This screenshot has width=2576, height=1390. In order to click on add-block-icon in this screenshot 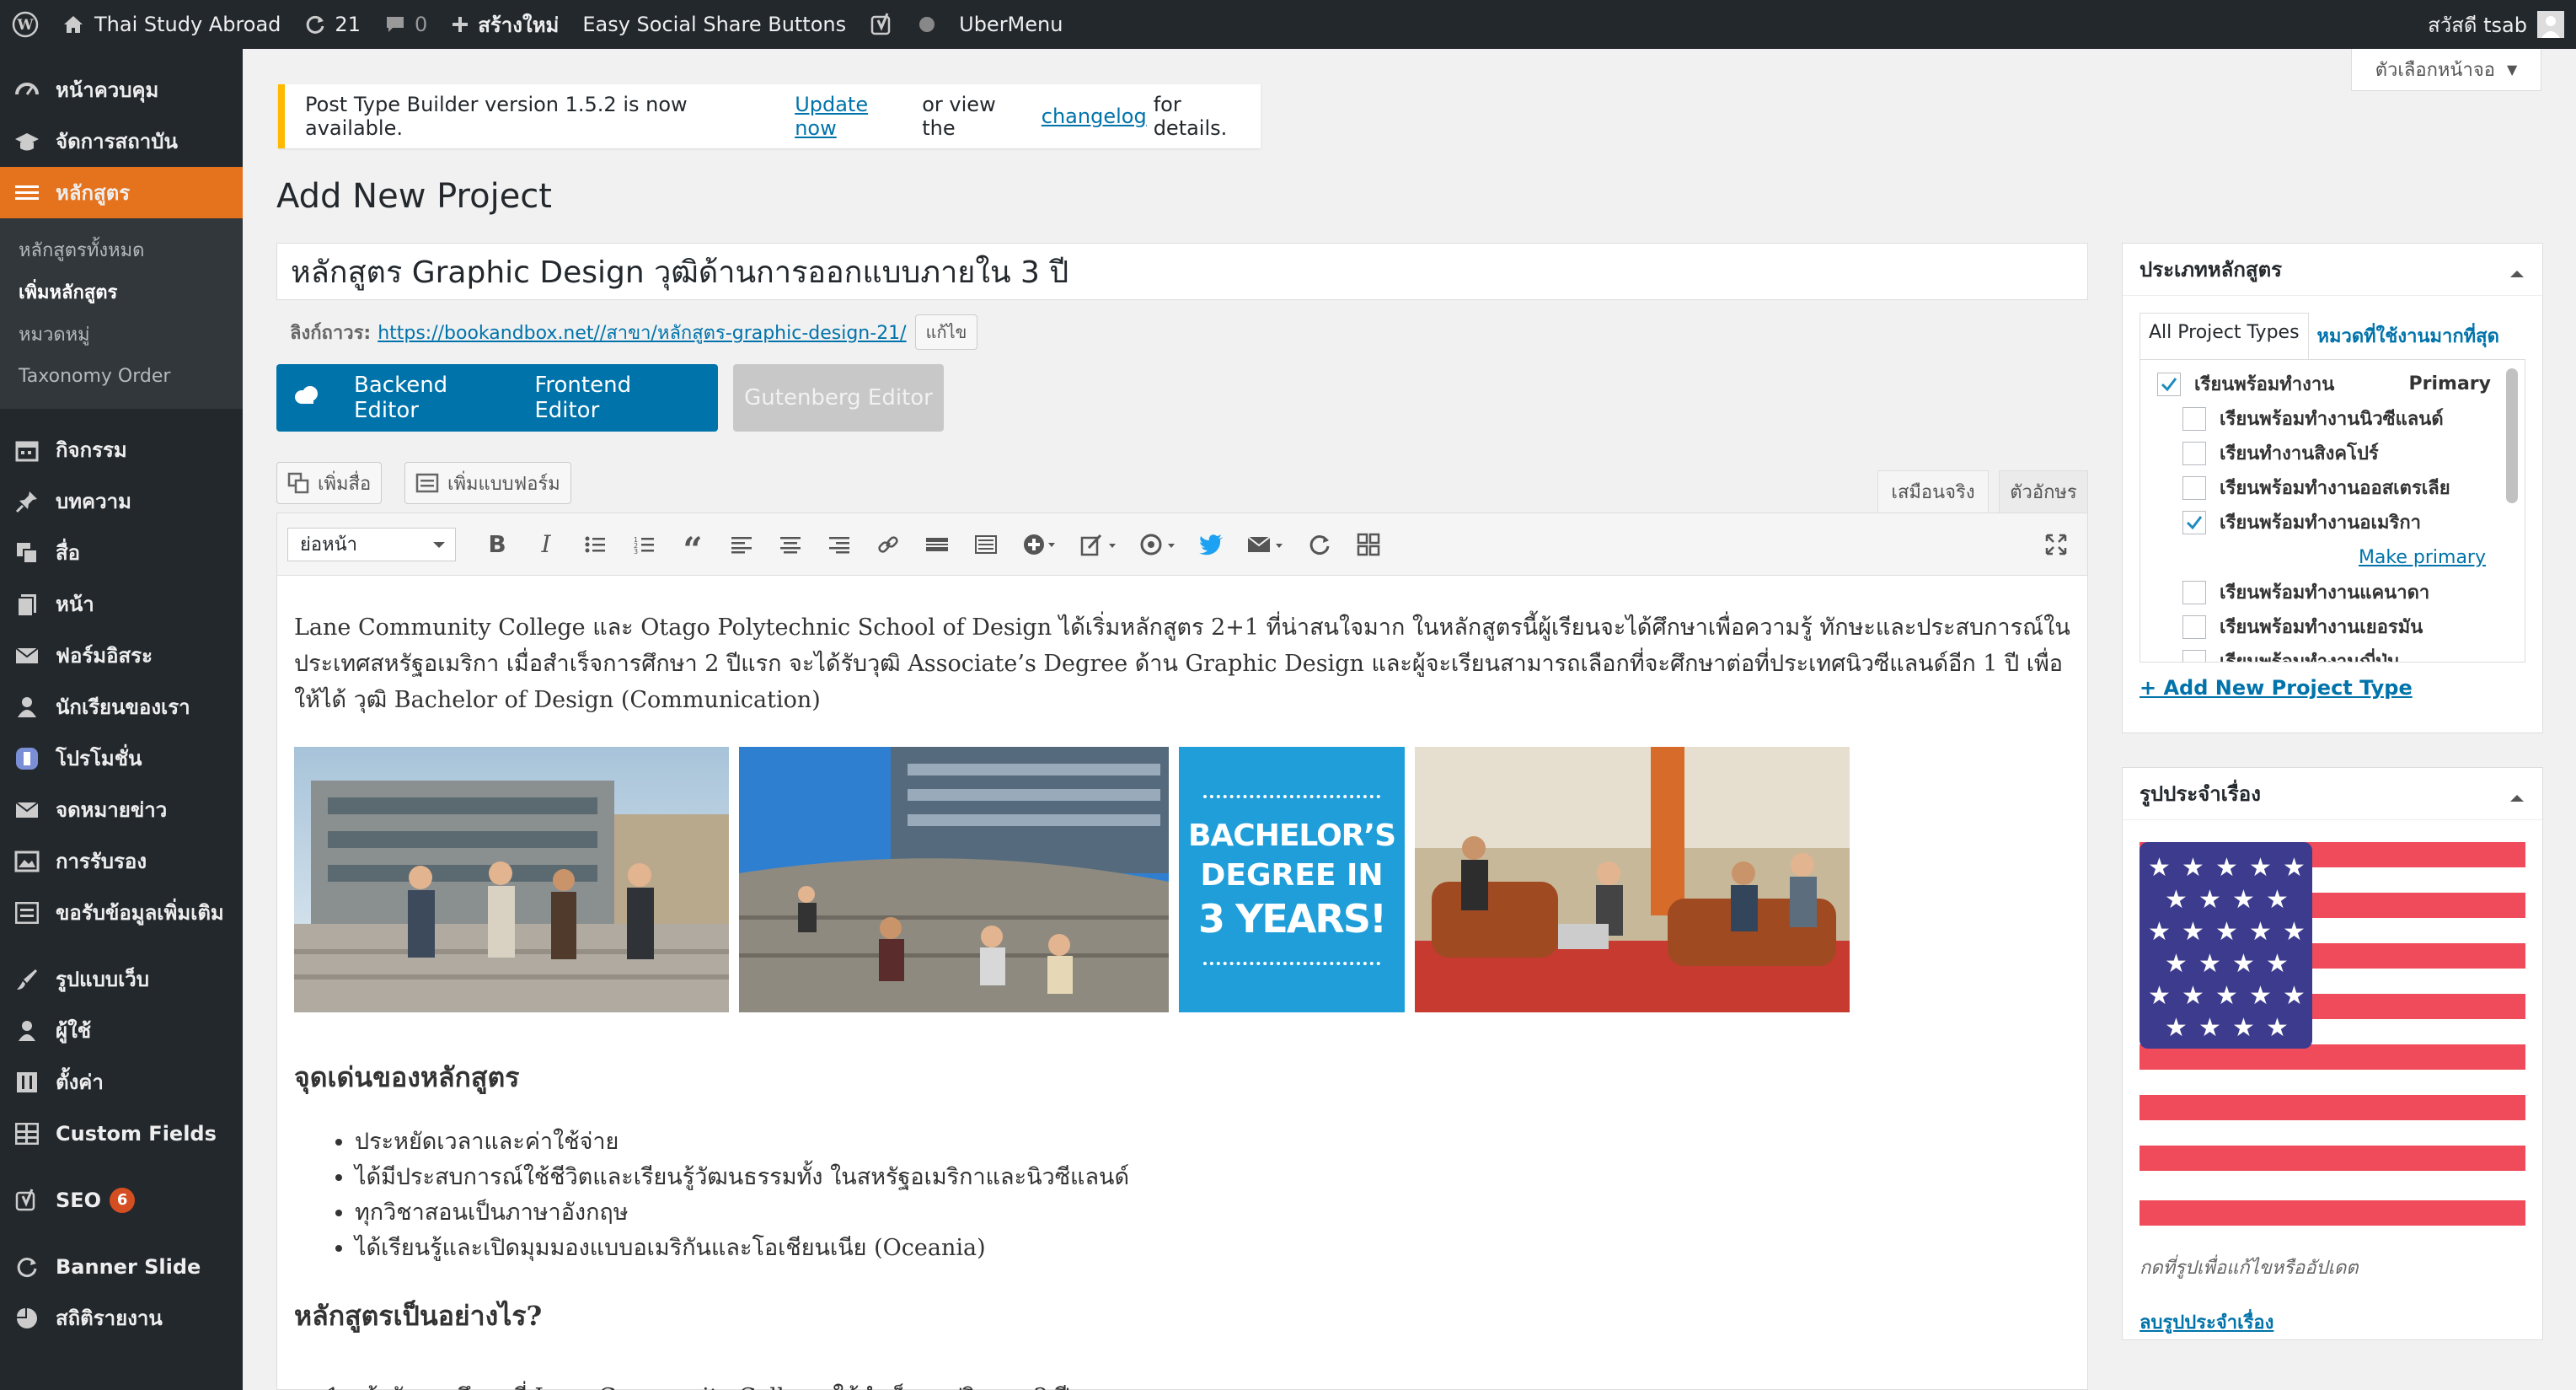, I will do `click(1039, 544)`.